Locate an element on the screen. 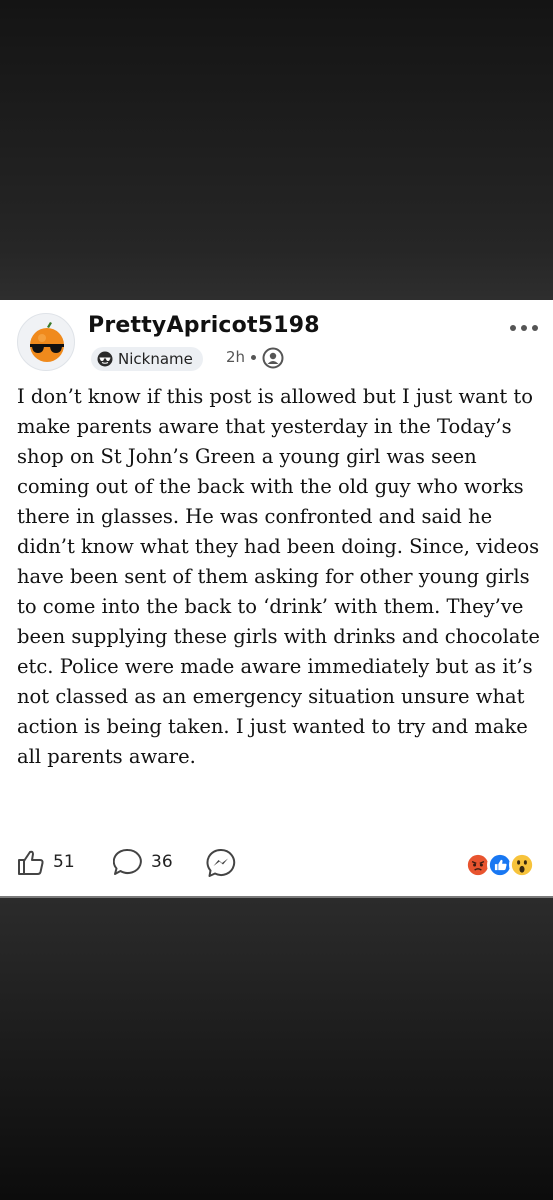 The image size is (553, 1200). comment-bubble-icon is located at coordinates (127, 861).